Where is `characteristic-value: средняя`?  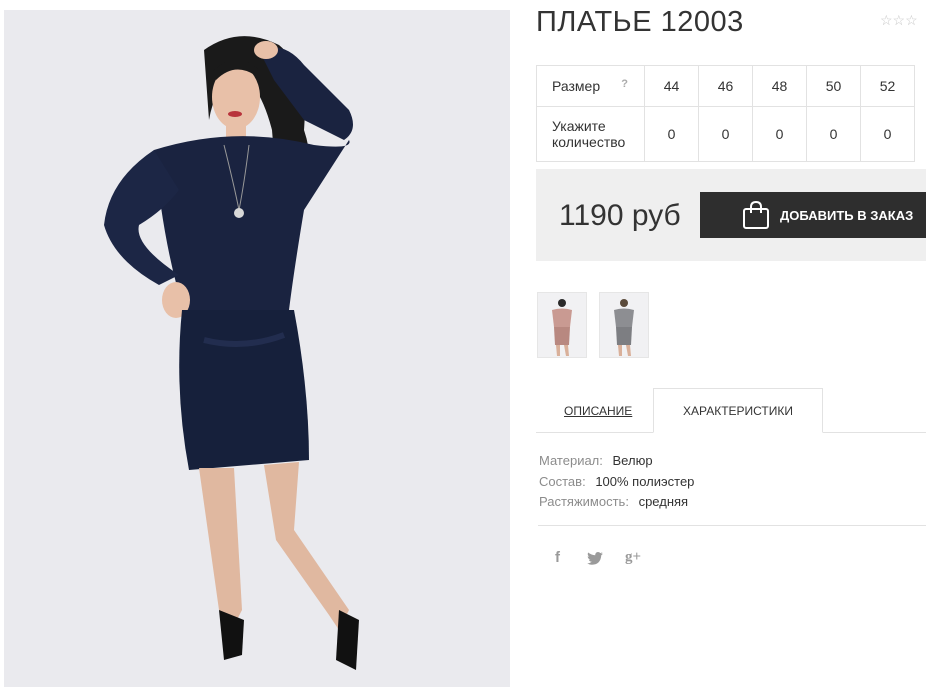
characteristic-value: средняя is located at coordinates (663, 501).